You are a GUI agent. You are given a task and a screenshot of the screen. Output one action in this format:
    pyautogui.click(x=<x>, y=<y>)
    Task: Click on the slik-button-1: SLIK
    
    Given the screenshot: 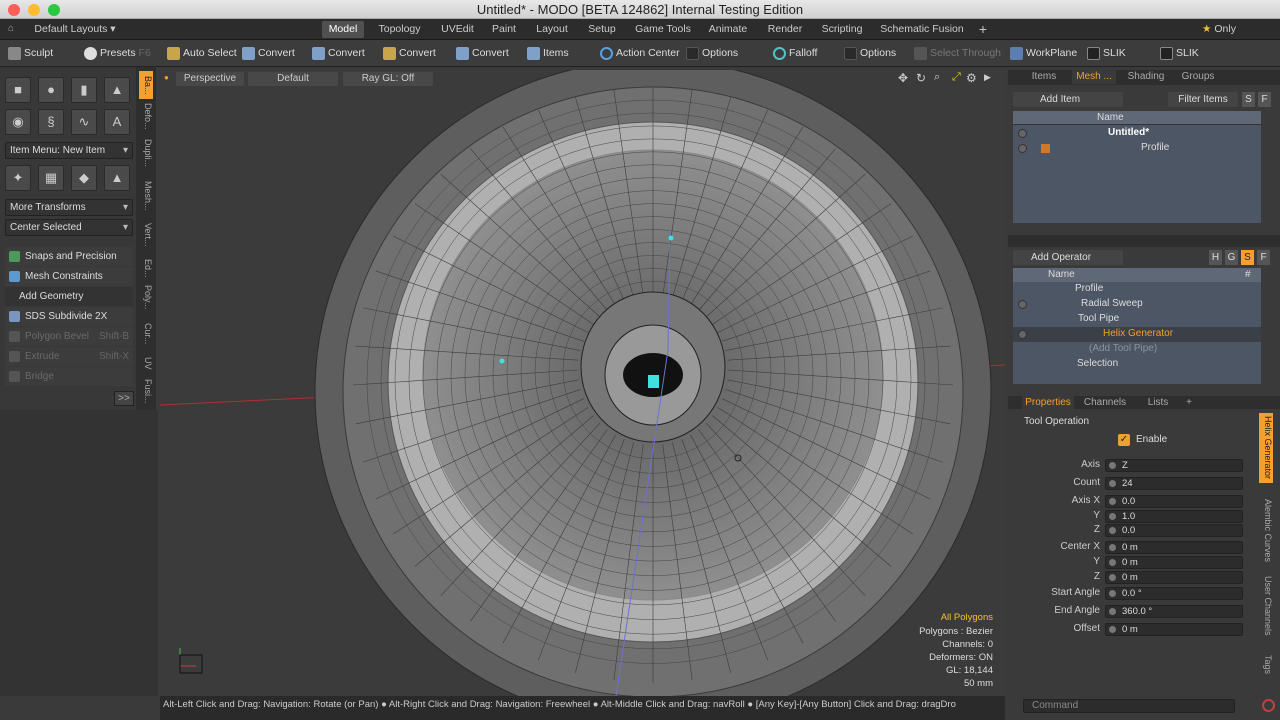 What is the action you would take?
    pyautogui.click(x=1105, y=53)
    